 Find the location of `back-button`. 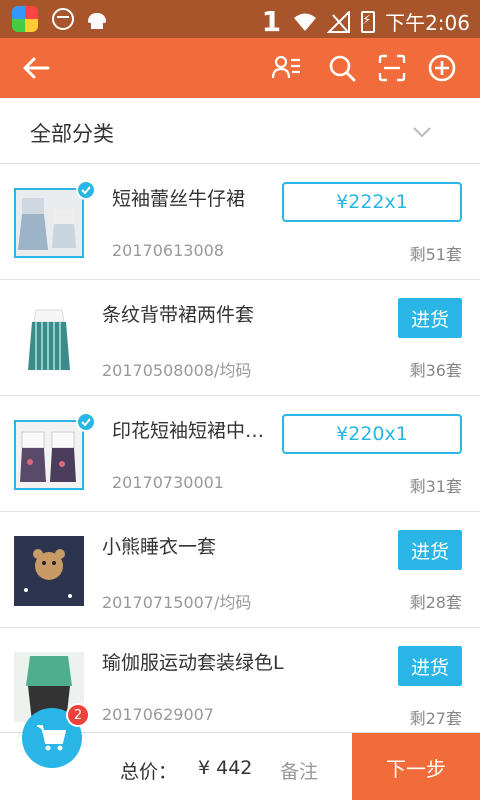

back-button is located at coordinates (36, 68).